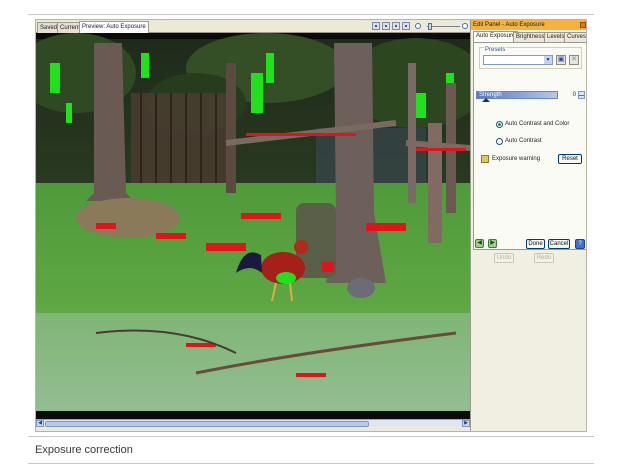 The height and width of the screenshot is (475, 622). Describe the element at coordinates (406, 26) in the screenshot. I see `view-fit-icon` at that location.